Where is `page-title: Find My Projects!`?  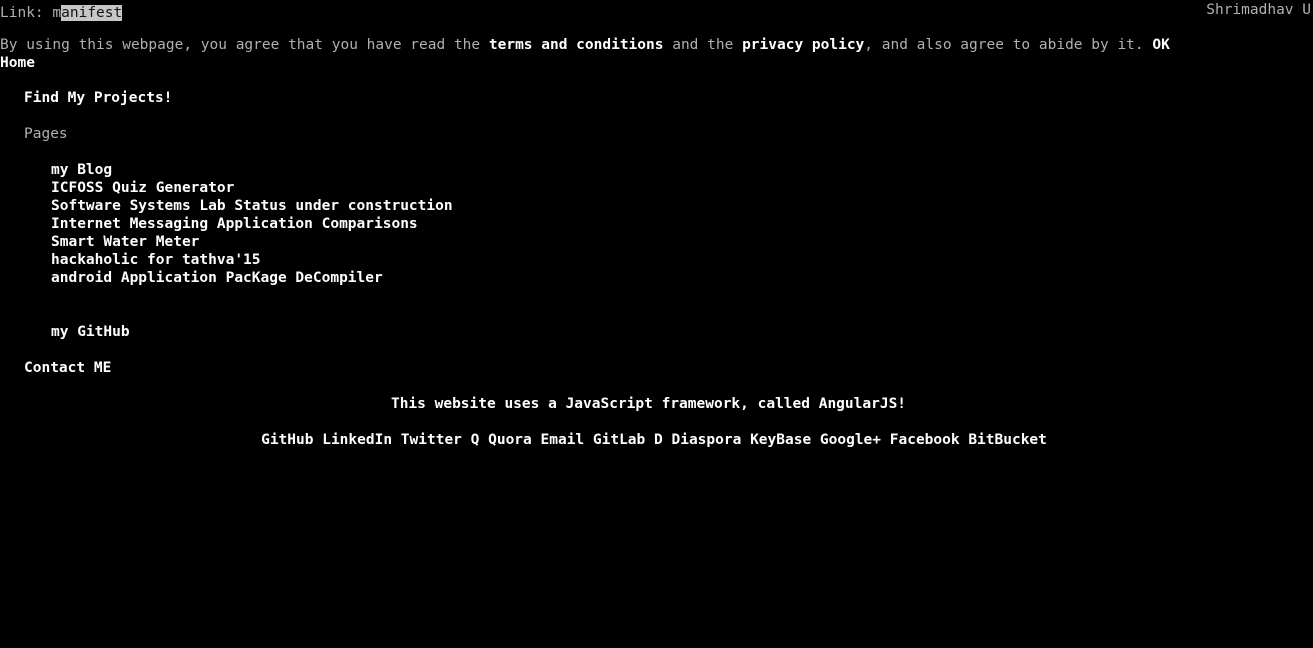 page-title: Find My Projects! is located at coordinates (98, 98).